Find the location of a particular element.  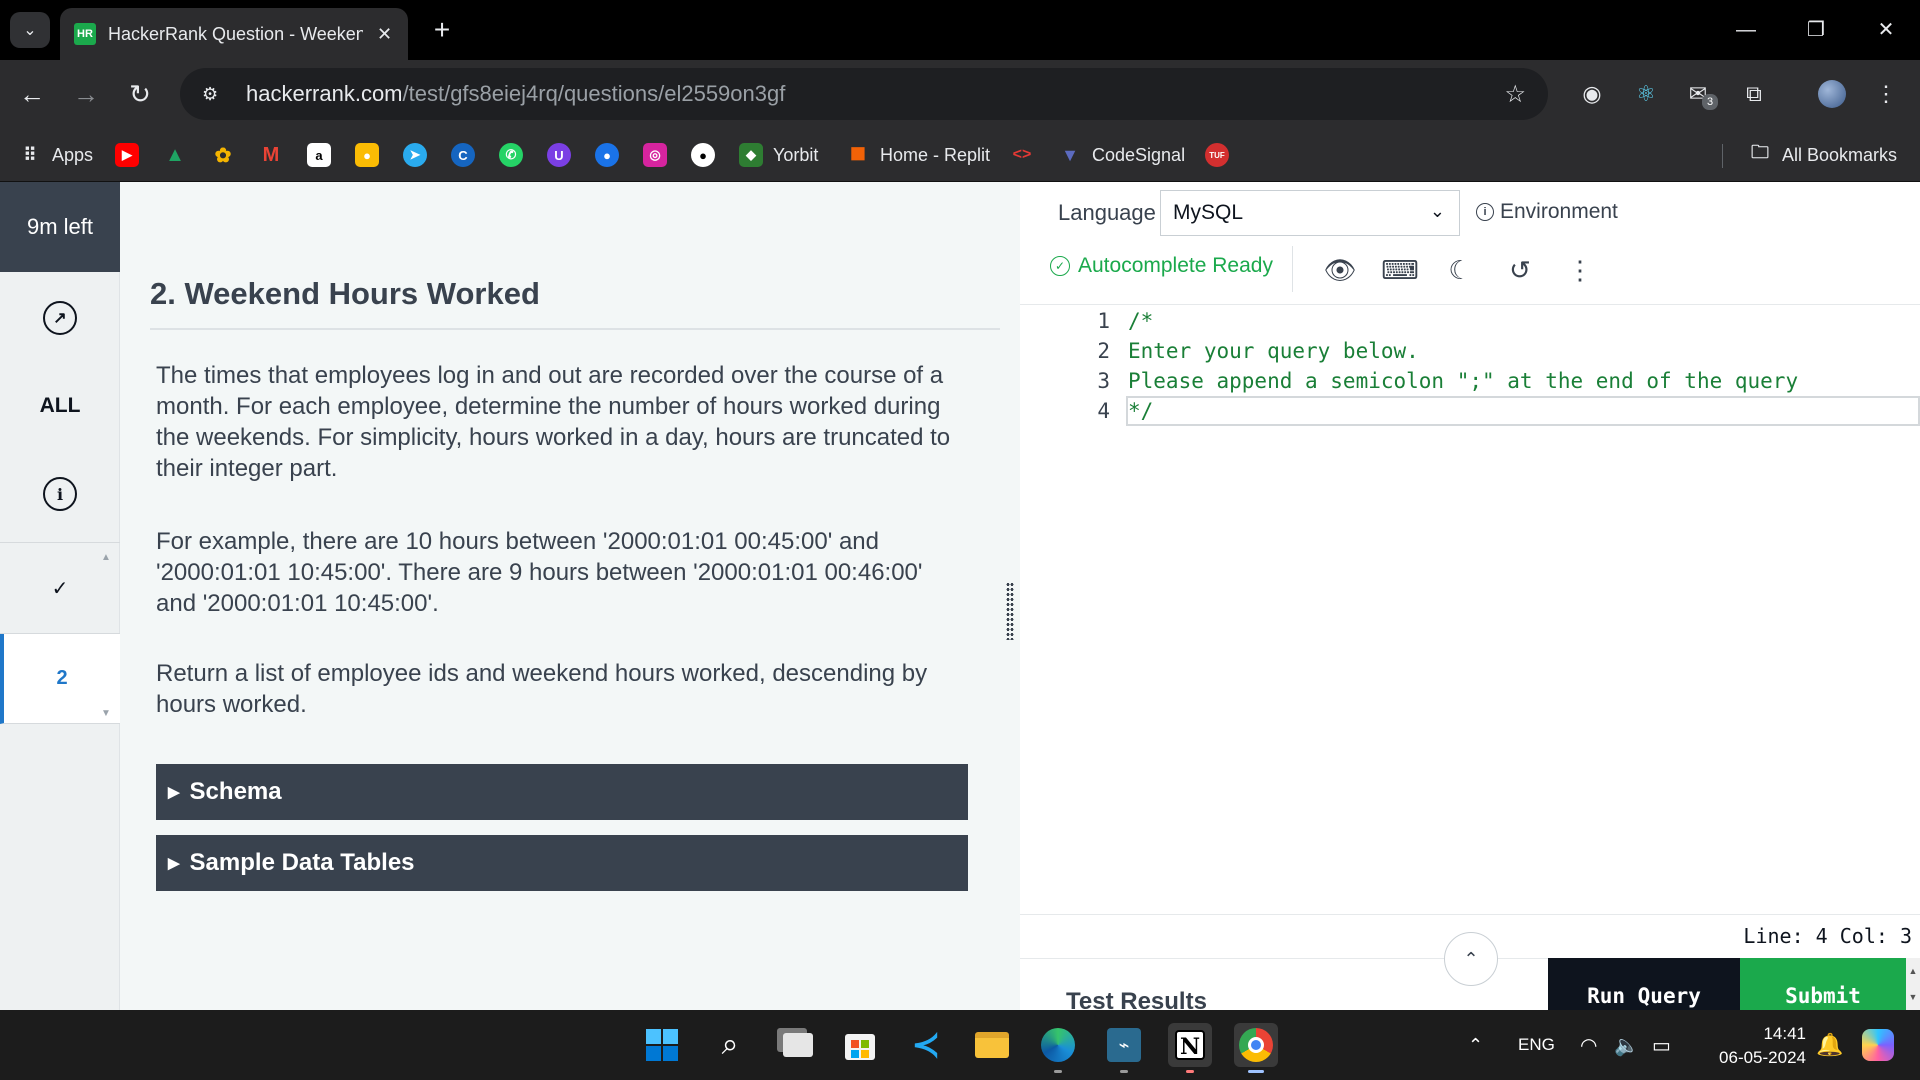

rail-scroll-down-icon: ▼ is located at coordinates (106, 713).